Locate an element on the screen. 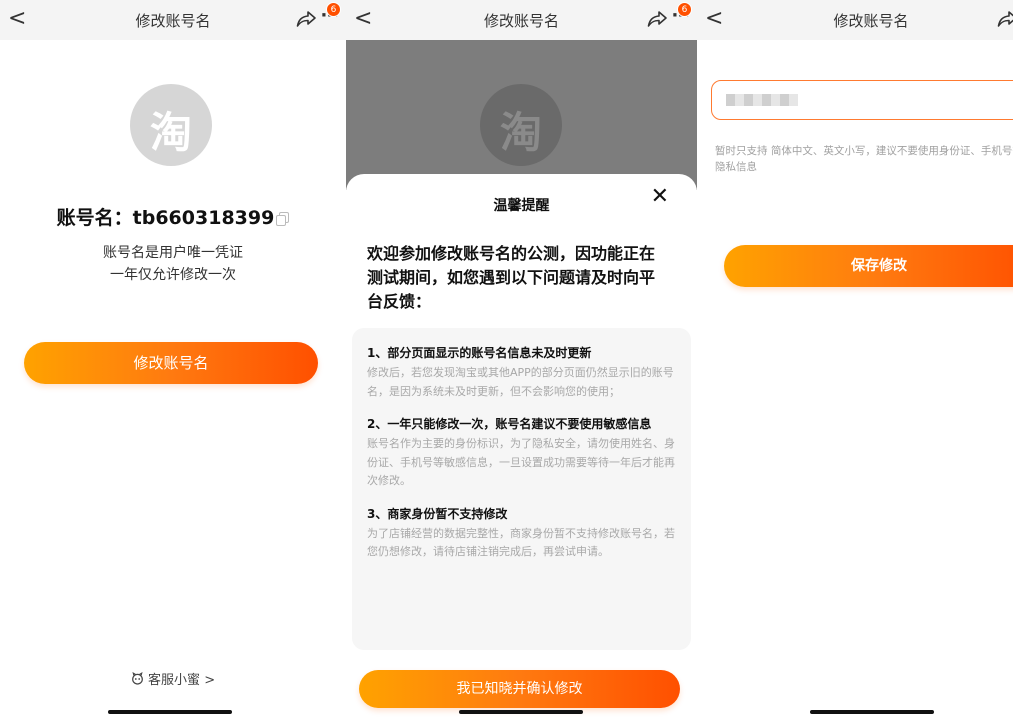 The image size is (1013, 722). modify-account-button: 修改账号名 is located at coordinates (171, 363).